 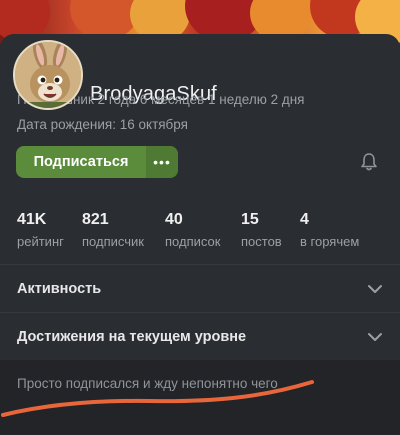 I want to click on section-activity: Активность, so click(x=200, y=289).